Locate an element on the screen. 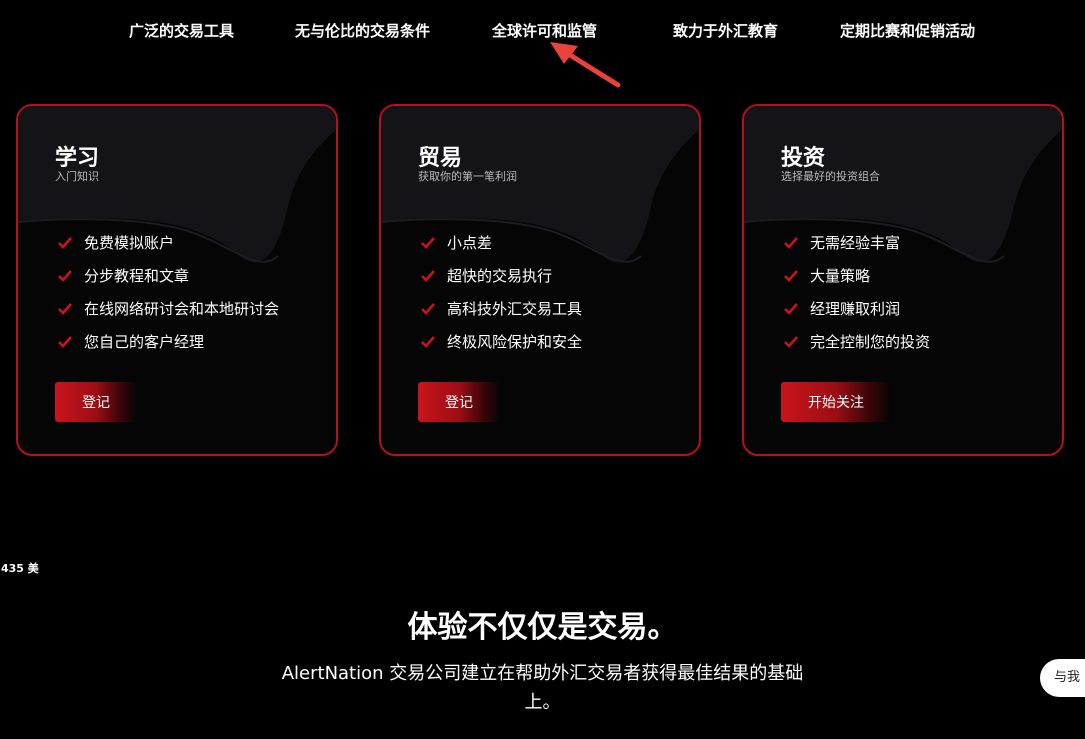 This screenshot has height=739, width=1085. feature-item: 经理赚取利润 is located at coordinates (857, 316).